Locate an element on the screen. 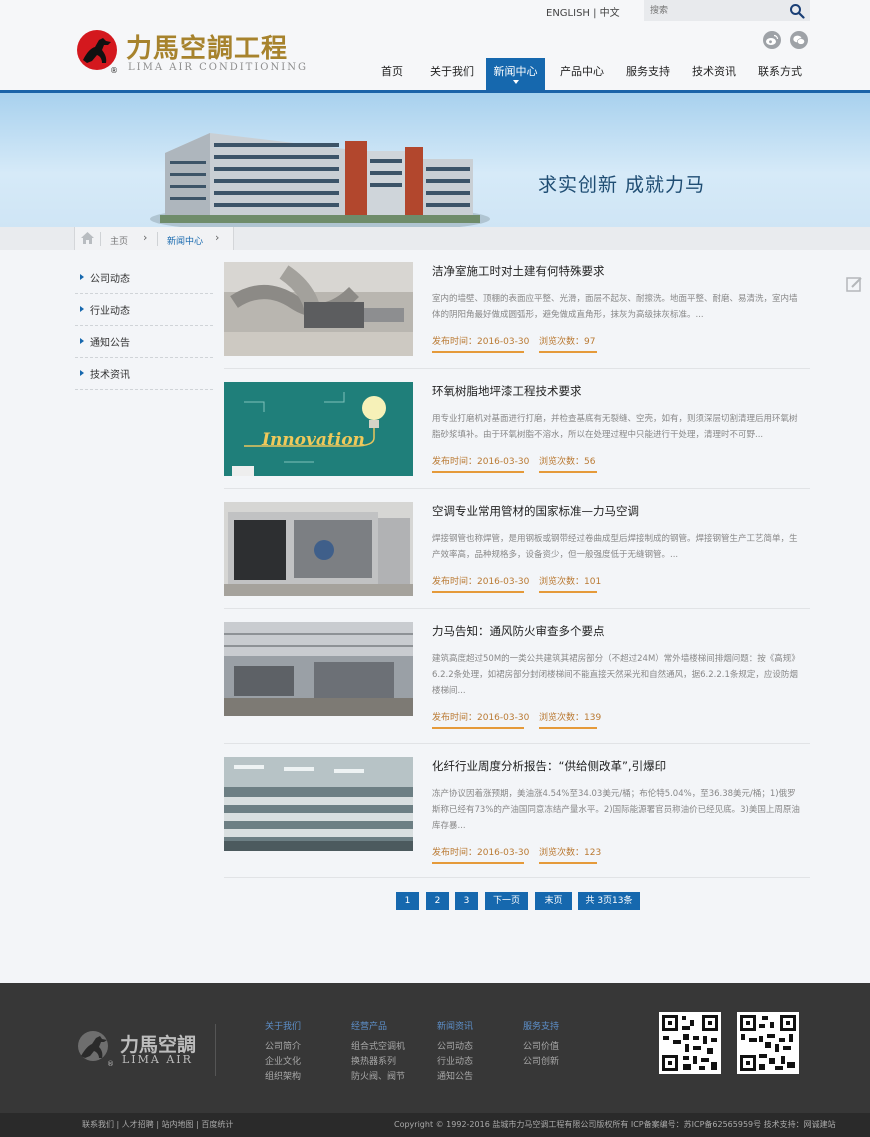  footer-bottom-links: 联系我们 | 人才招聘 | 站内地图 | 百度统计 is located at coordinates (157, 1124).